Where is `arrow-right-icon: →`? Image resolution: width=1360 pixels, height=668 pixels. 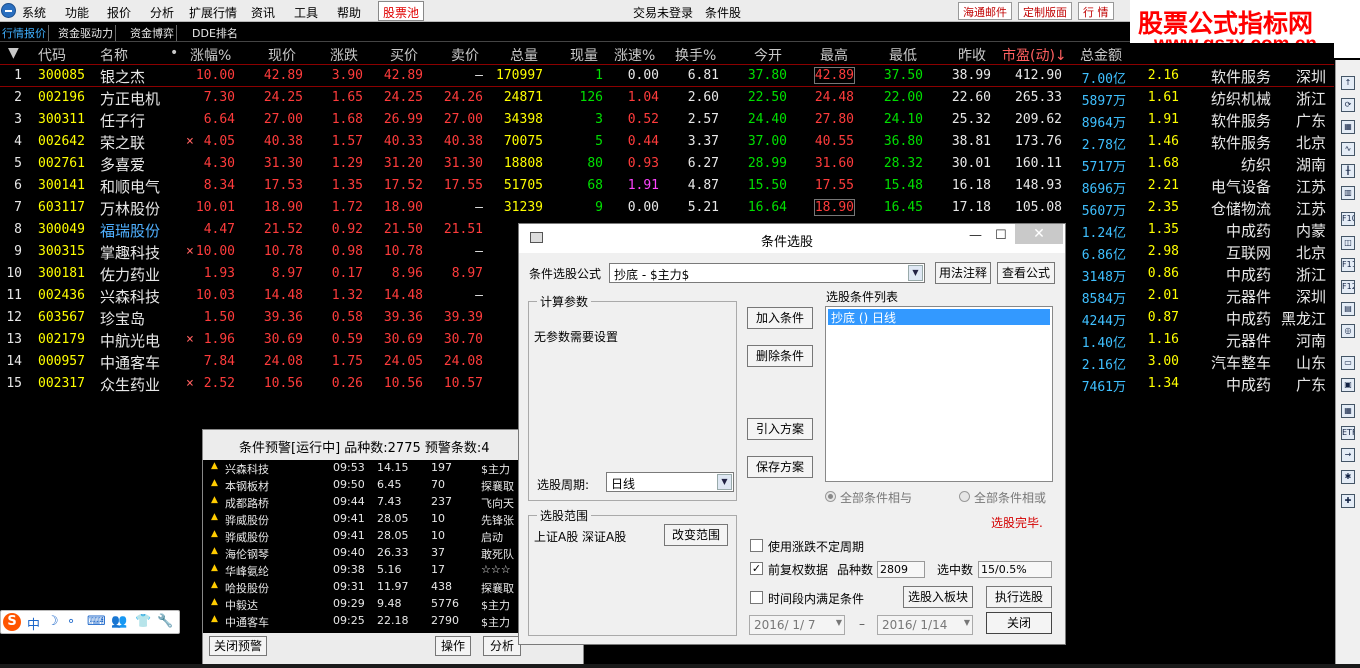
arrow-right-icon: → is located at coordinates (1348, 455).